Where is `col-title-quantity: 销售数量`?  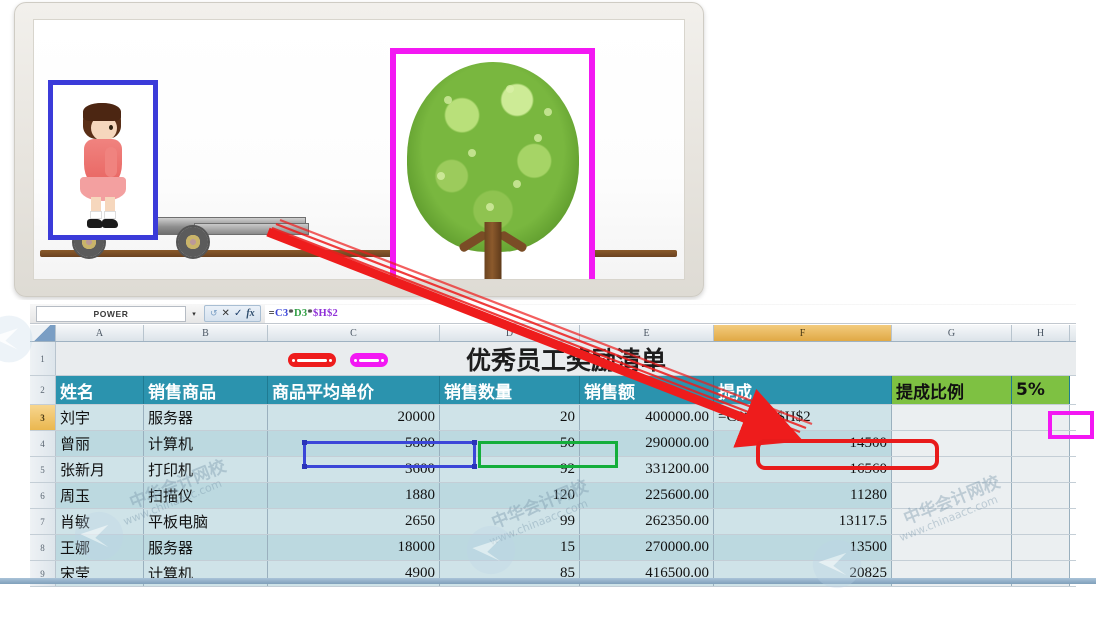
col-title-quantity: 销售数量 is located at coordinates (510, 390).